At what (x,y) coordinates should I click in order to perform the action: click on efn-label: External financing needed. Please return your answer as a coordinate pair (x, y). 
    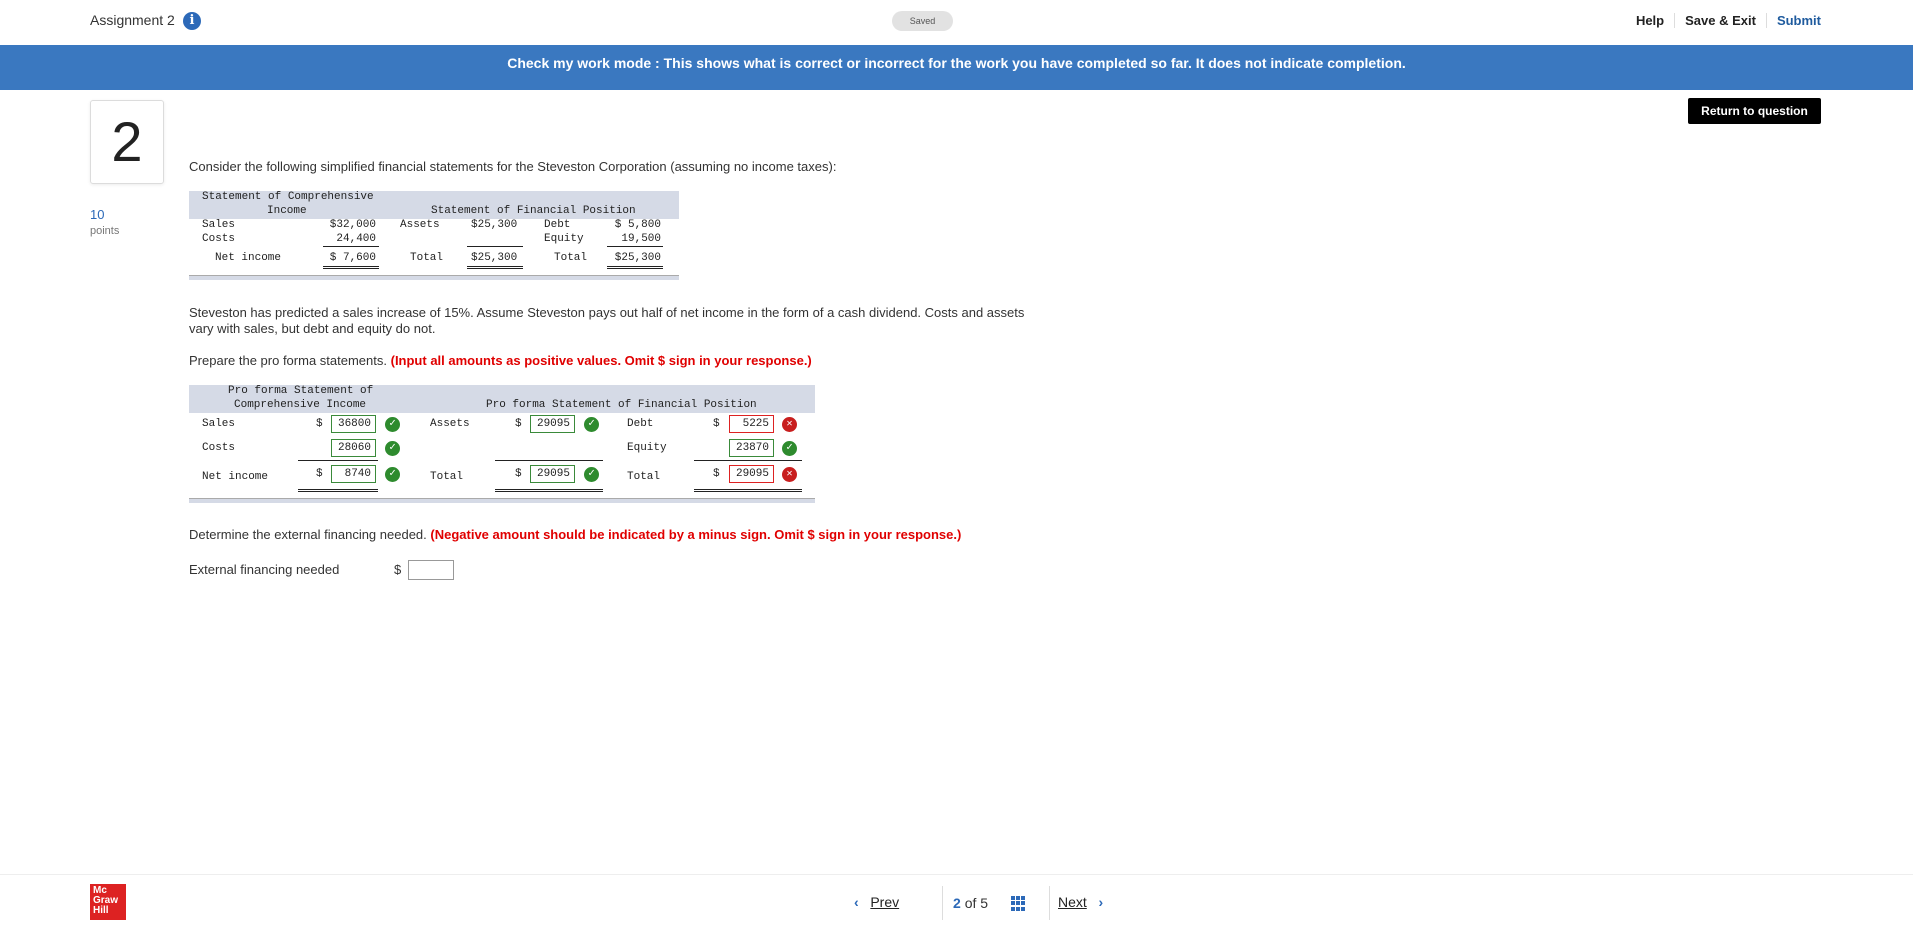
    Looking at the image, I should click on (264, 569).